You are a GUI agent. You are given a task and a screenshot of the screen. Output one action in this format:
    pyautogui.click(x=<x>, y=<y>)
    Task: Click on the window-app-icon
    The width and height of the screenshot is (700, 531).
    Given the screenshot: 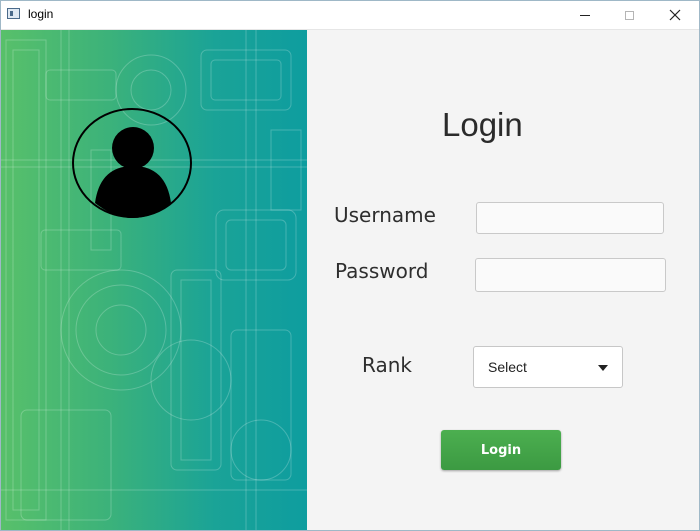 What is the action you would take?
    pyautogui.click(x=13, y=13)
    